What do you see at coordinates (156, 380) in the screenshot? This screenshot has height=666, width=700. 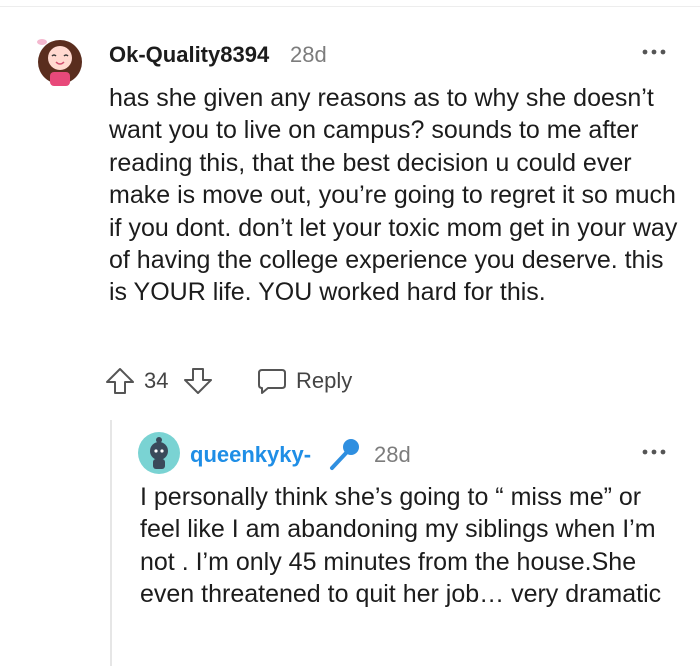 I see `vote-score: 34` at bounding box center [156, 380].